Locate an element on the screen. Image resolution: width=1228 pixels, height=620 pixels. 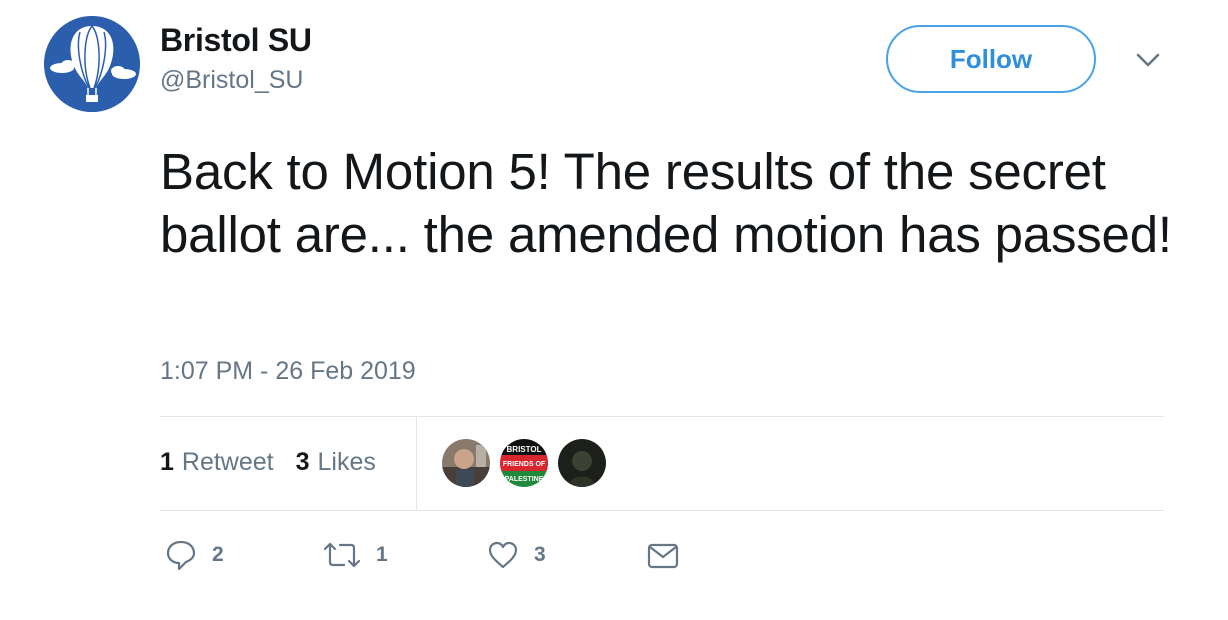
like-count: 3 is located at coordinates (540, 554).